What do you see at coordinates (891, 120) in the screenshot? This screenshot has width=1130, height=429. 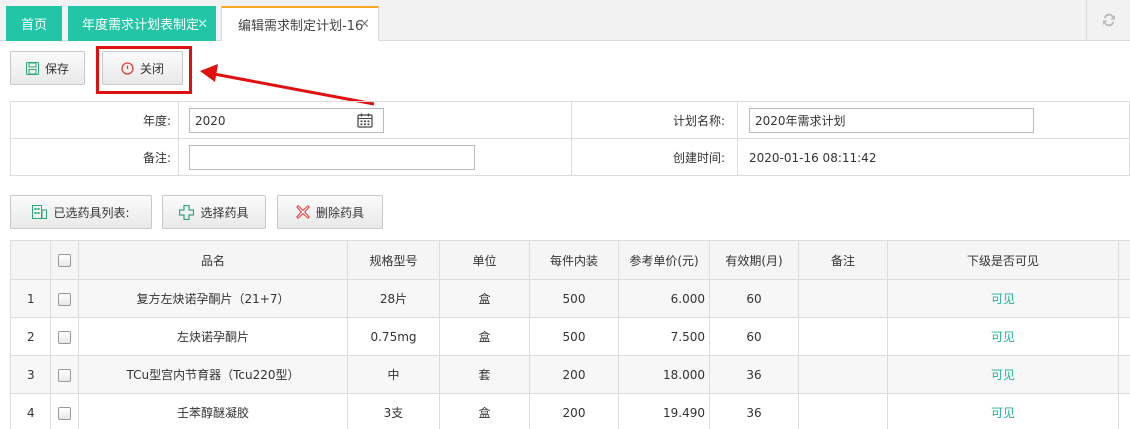 I see `plan-name-input: 2020年需求计划` at bounding box center [891, 120].